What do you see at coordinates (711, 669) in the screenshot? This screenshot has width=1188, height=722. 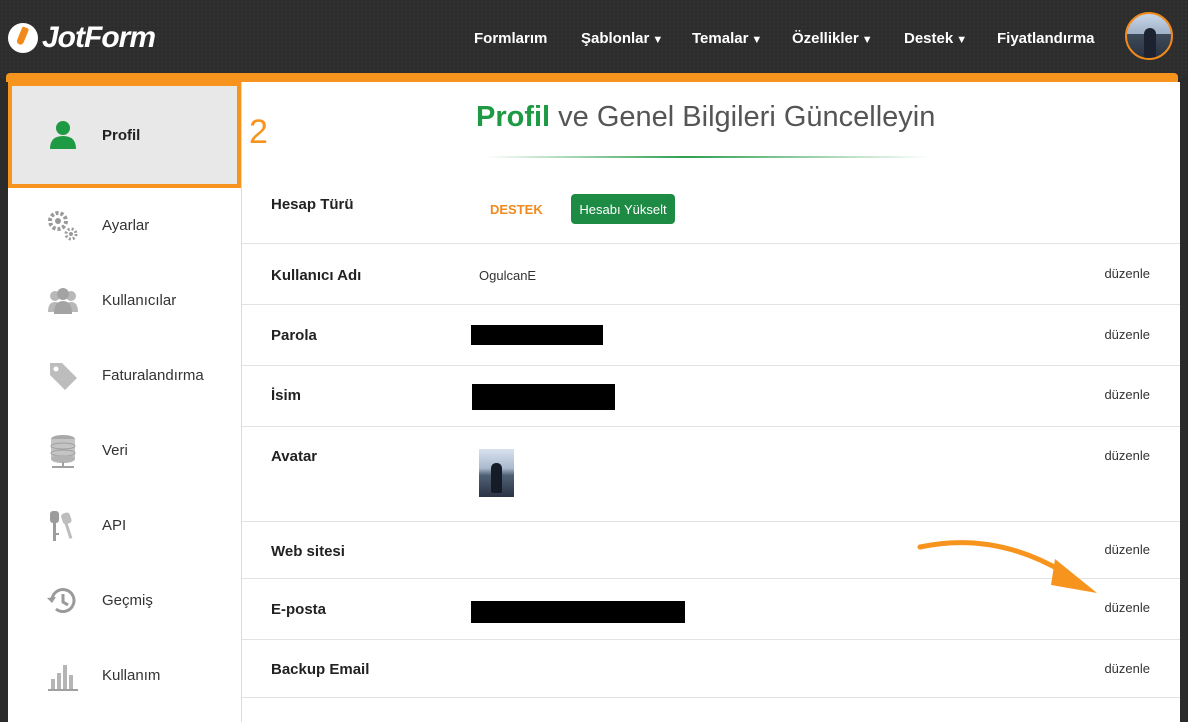 I see `row-backup-email: Backup Email düzenle` at bounding box center [711, 669].